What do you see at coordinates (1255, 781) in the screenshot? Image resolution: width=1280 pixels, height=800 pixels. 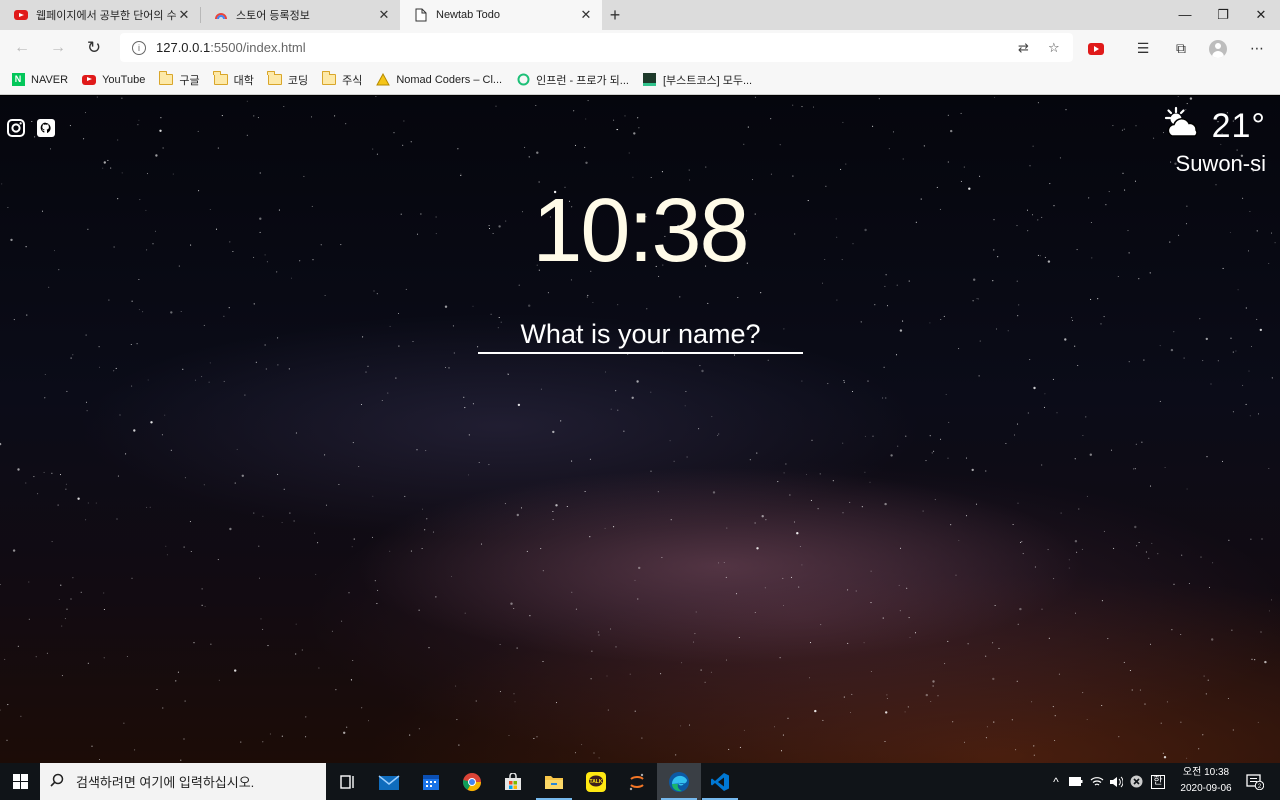 I see `notification-center-icon: 2` at bounding box center [1255, 781].